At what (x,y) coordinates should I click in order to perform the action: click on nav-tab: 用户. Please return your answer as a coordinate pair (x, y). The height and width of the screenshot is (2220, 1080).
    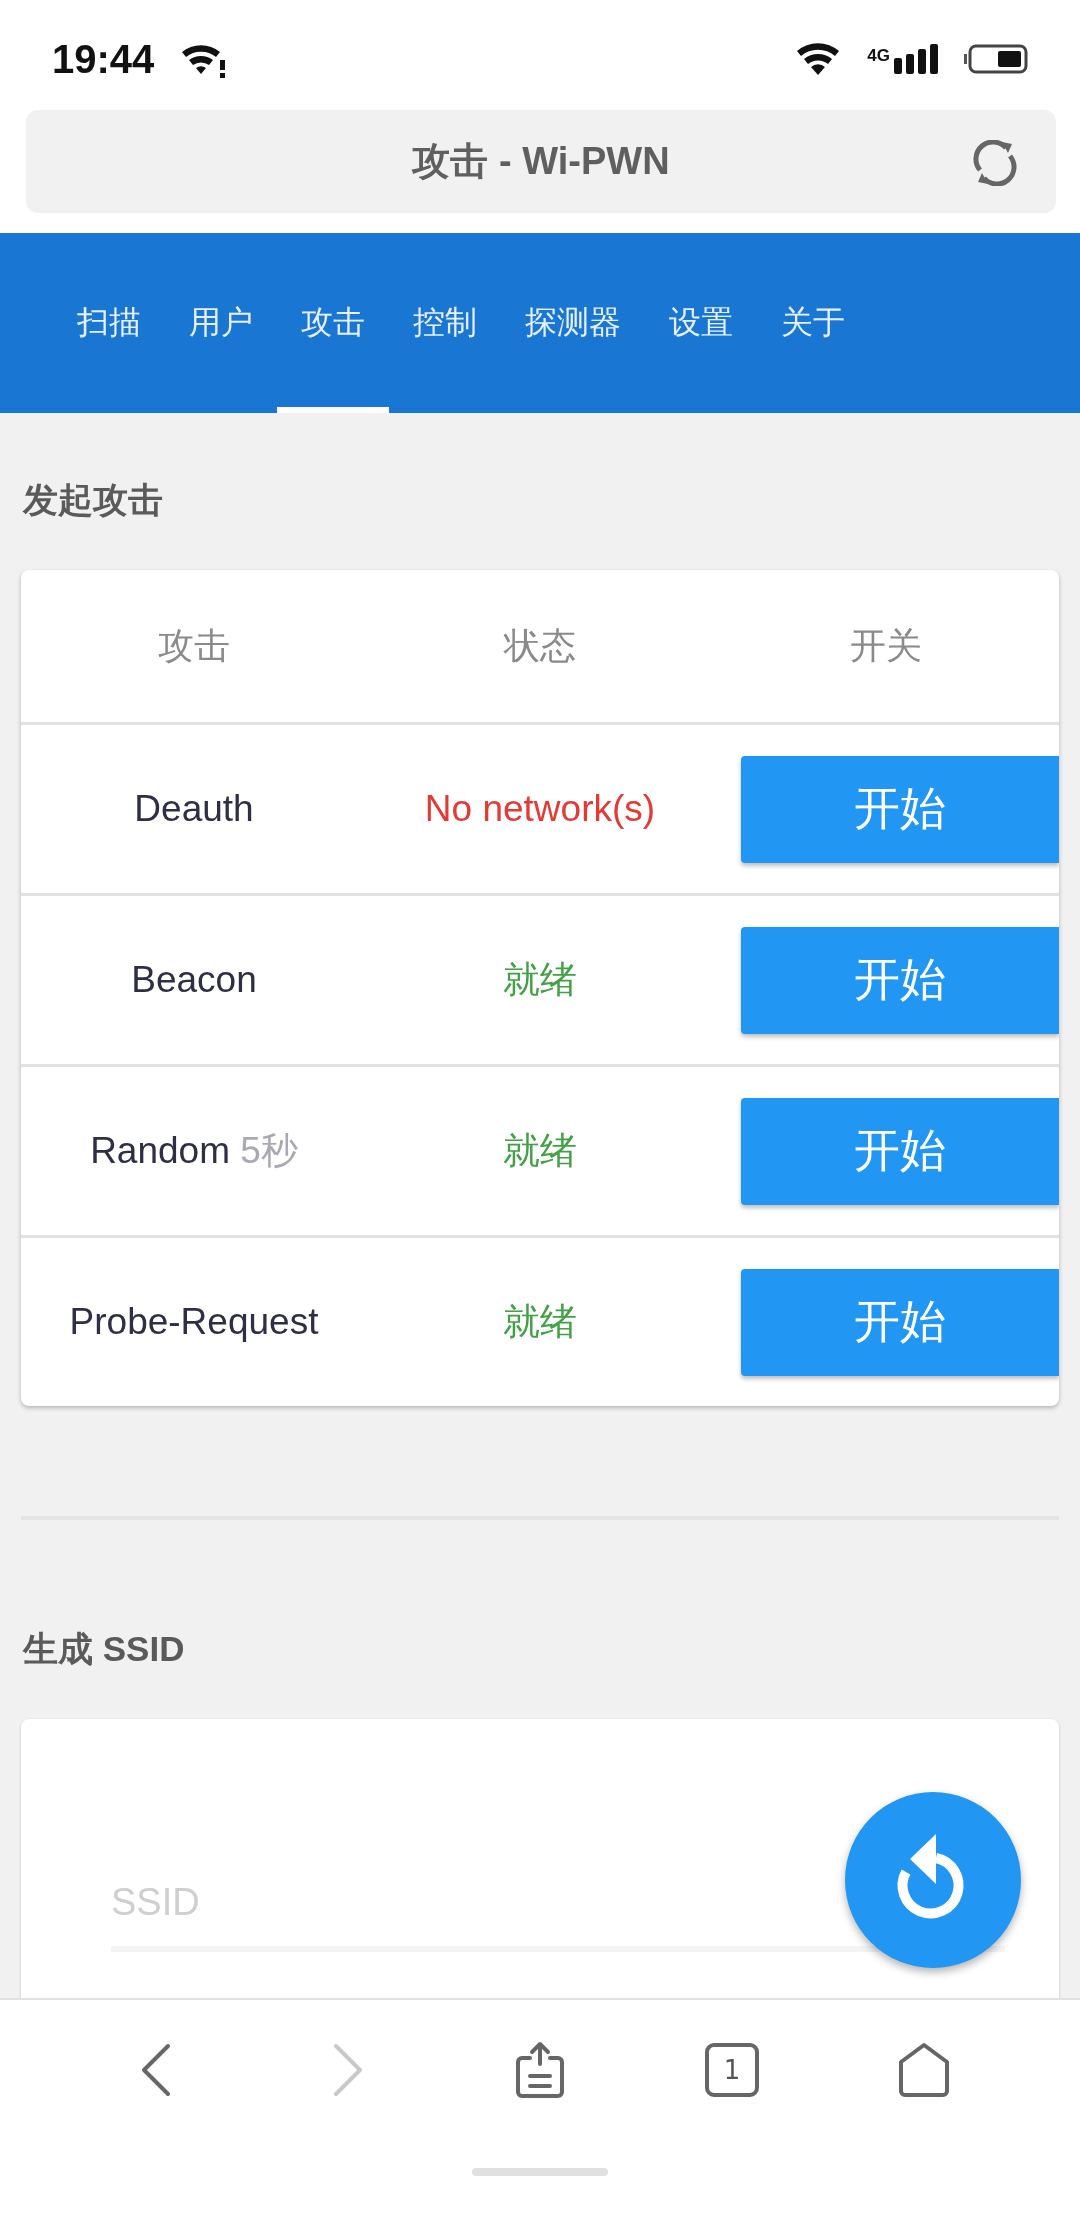
    Looking at the image, I should click on (221, 323).